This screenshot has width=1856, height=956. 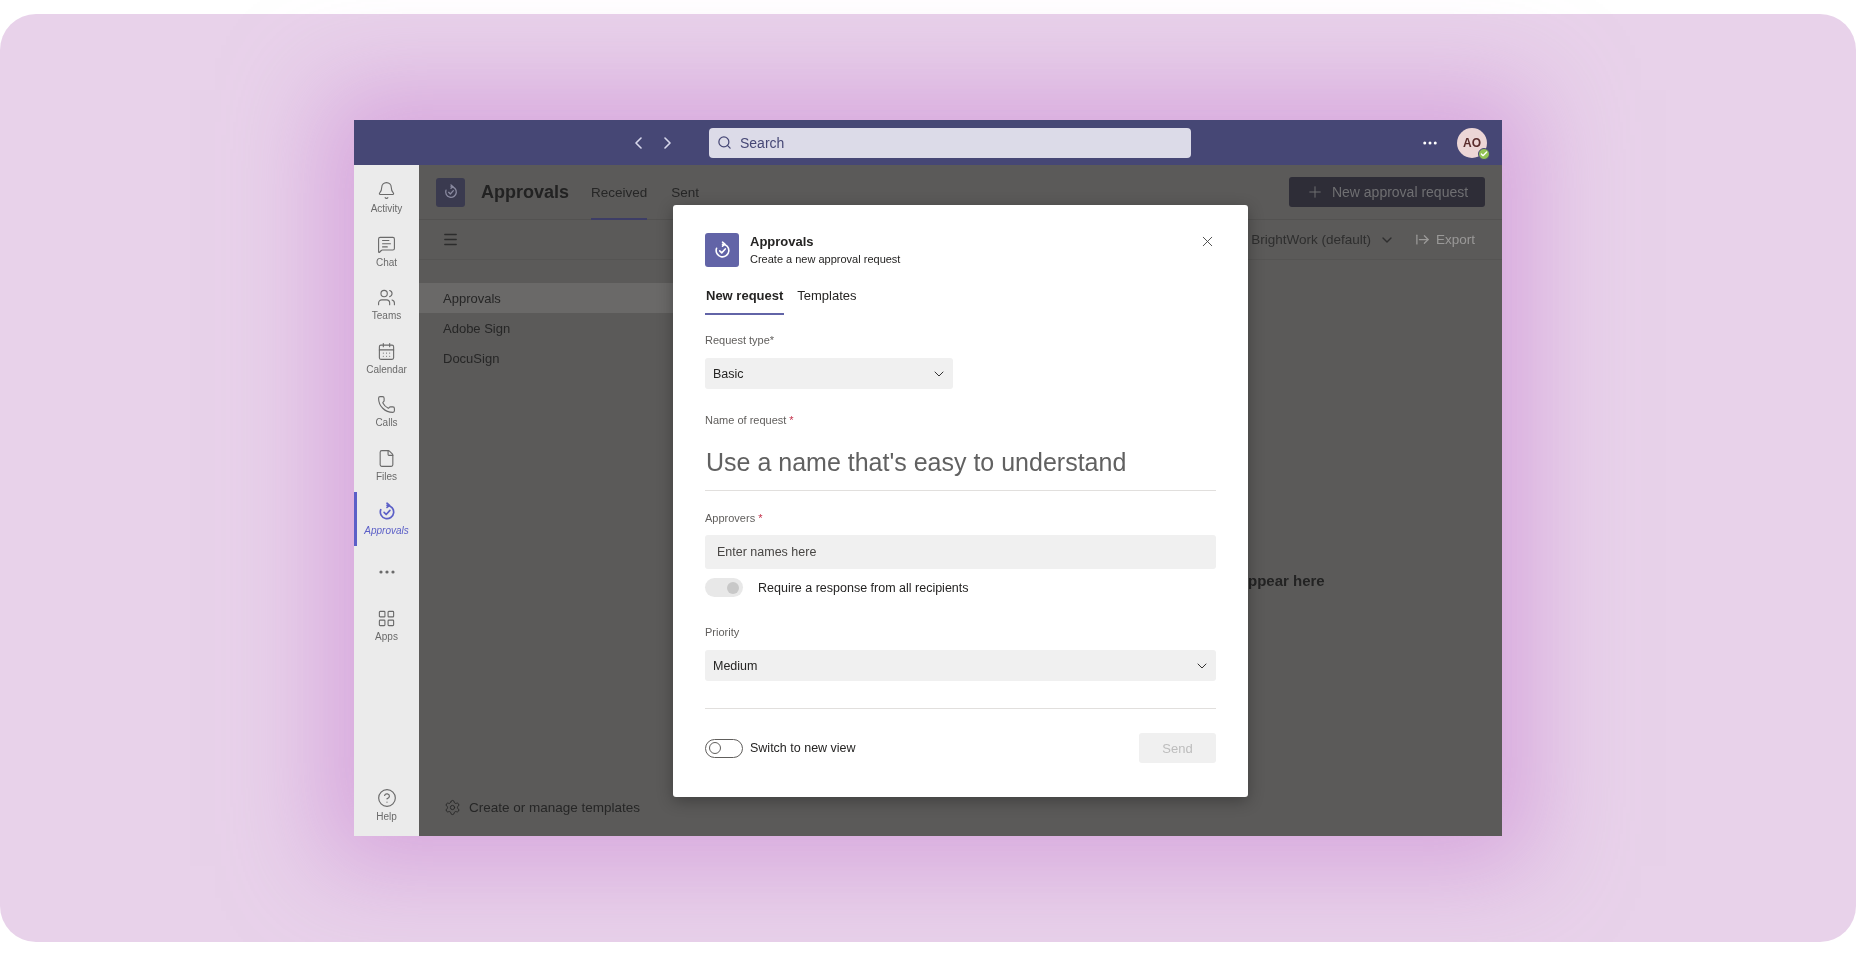 I want to click on search-input: Search, so click(x=960, y=142).